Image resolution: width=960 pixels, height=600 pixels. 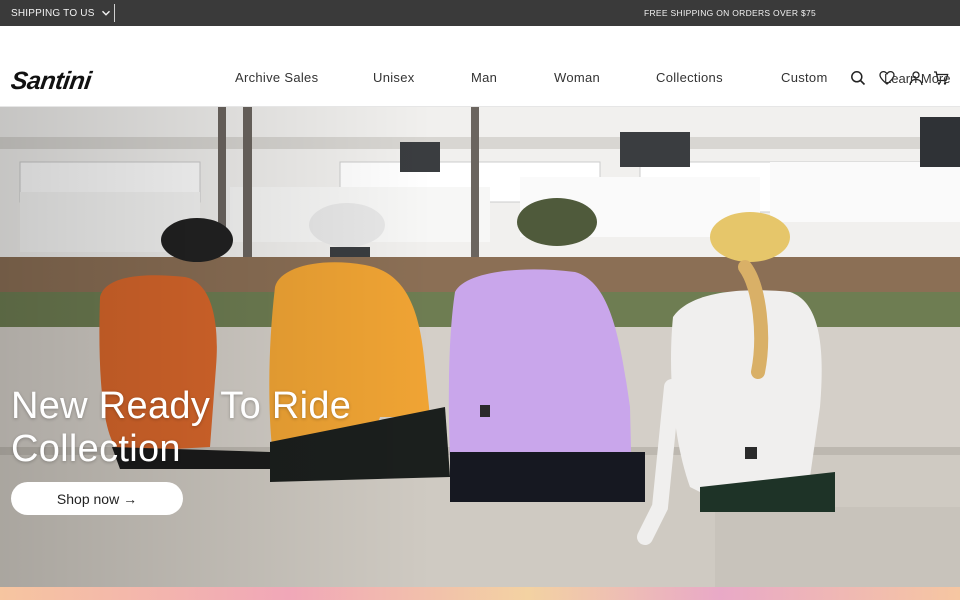 I want to click on learn-more-link: Learn More, so click(x=917, y=78).